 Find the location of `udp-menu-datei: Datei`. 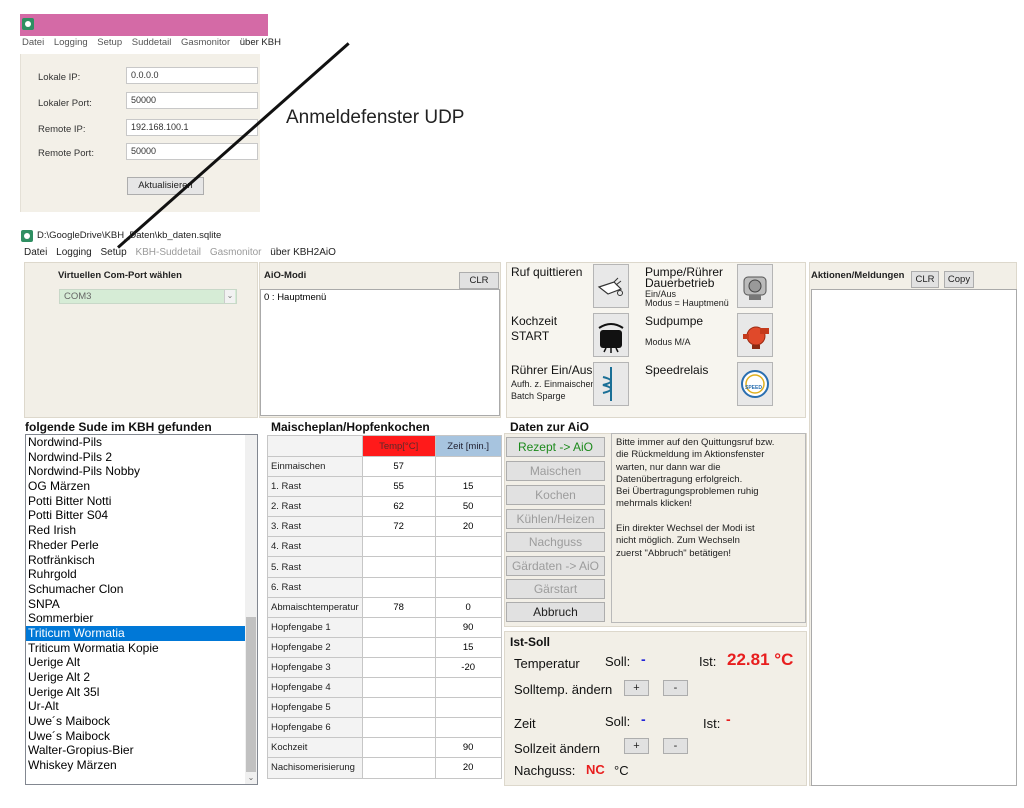

udp-menu-datei: Datei is located at coordinates (33, 42).